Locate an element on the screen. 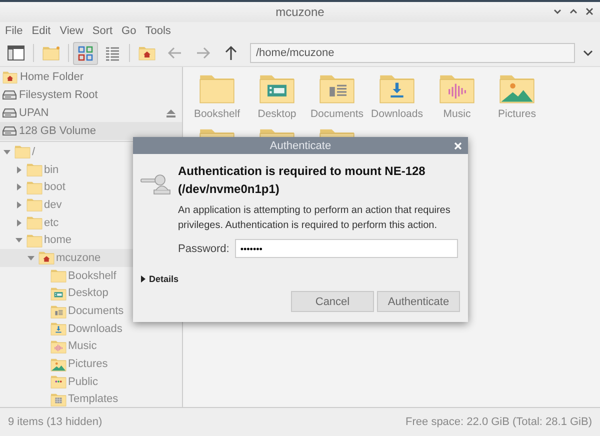 The height and width of the screenshot is (436, 600). dialog-heading: Authentication is required to mount NE-128 (/dev/nvme0n1p1) is located at coordinates (302, 180).